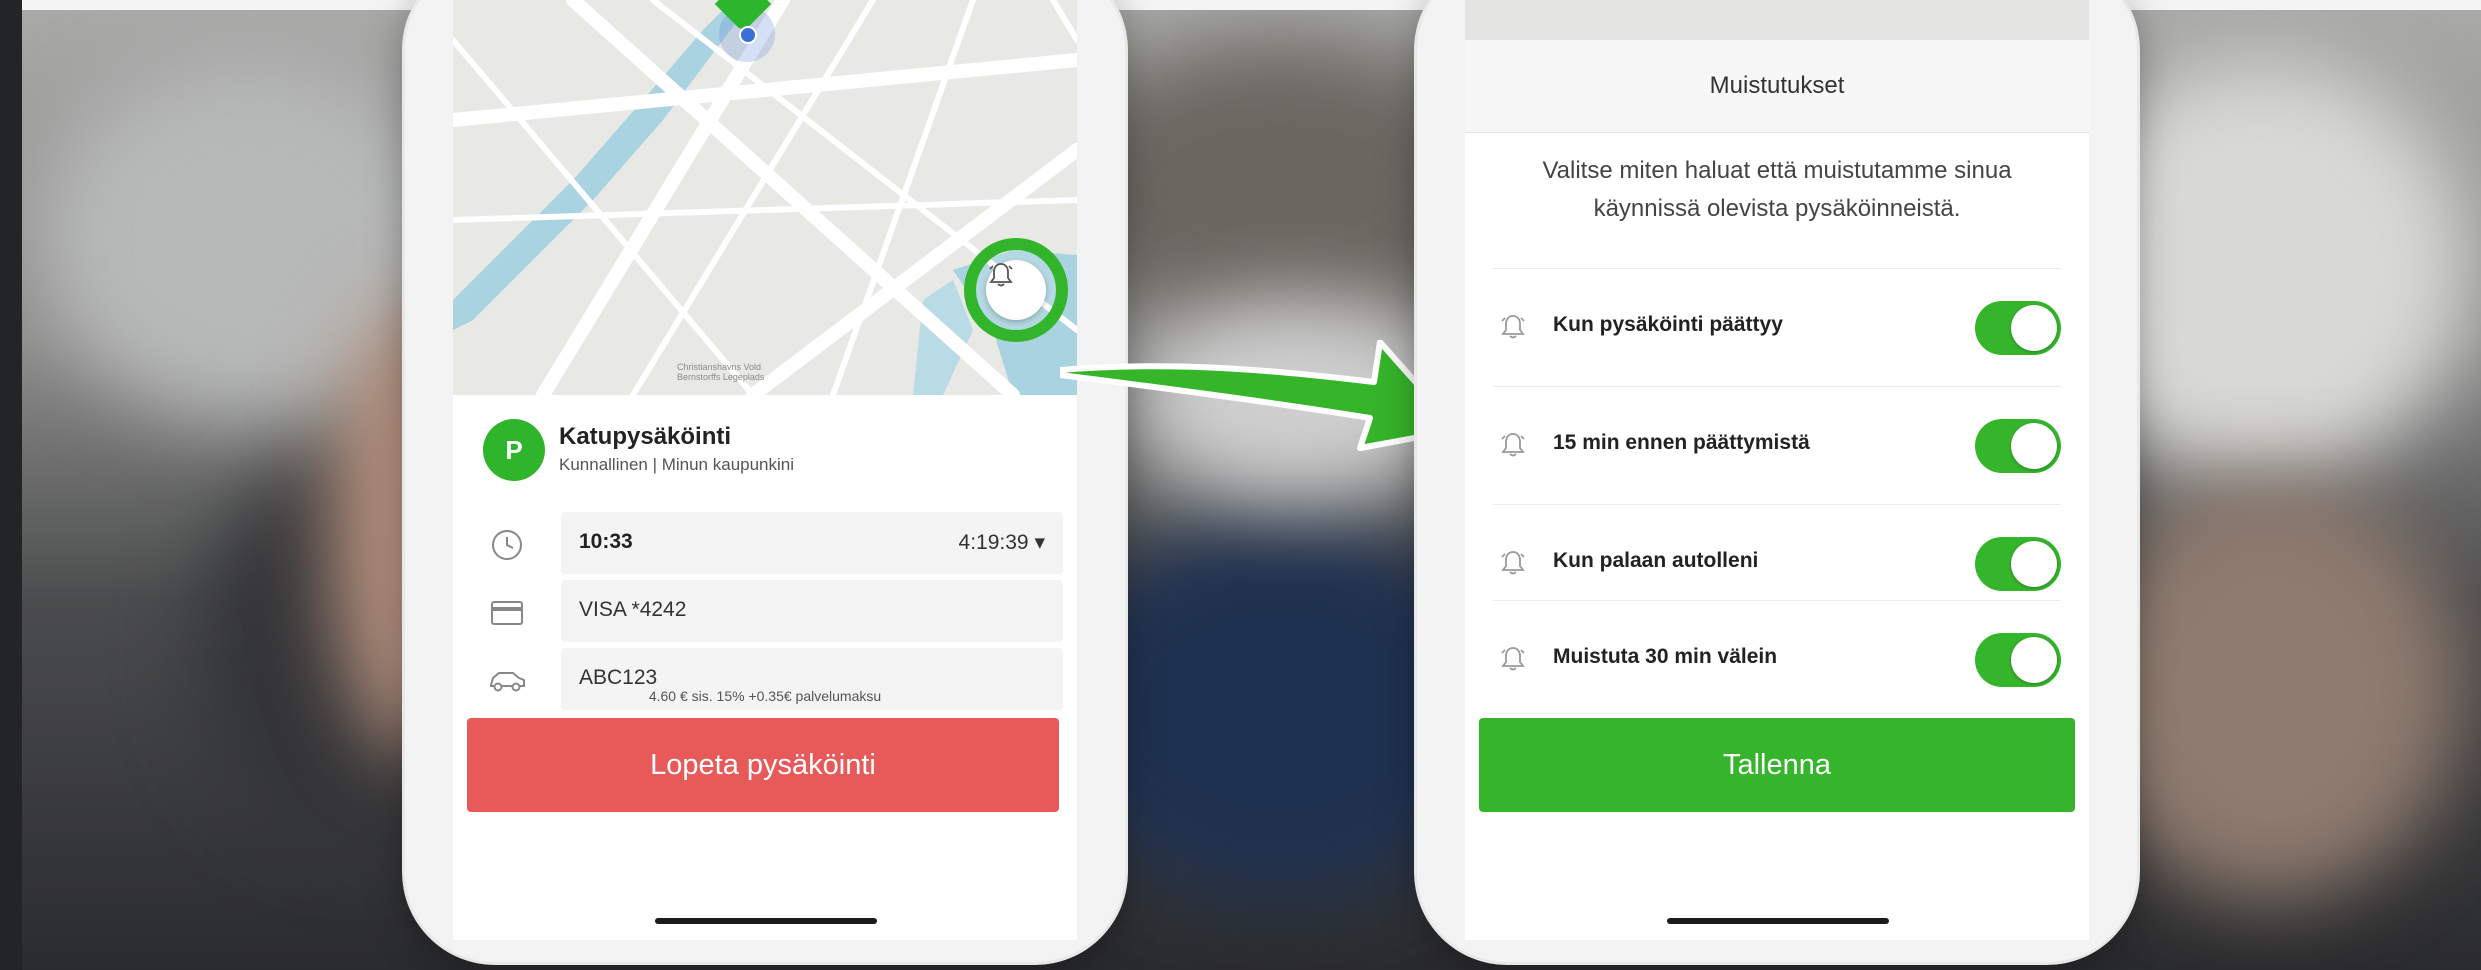  What do you see at coordinates (1665, 656) in the screenshot?
I see `setting-label: Muistuta 30 min välein` at bounding box center [1665, 656].